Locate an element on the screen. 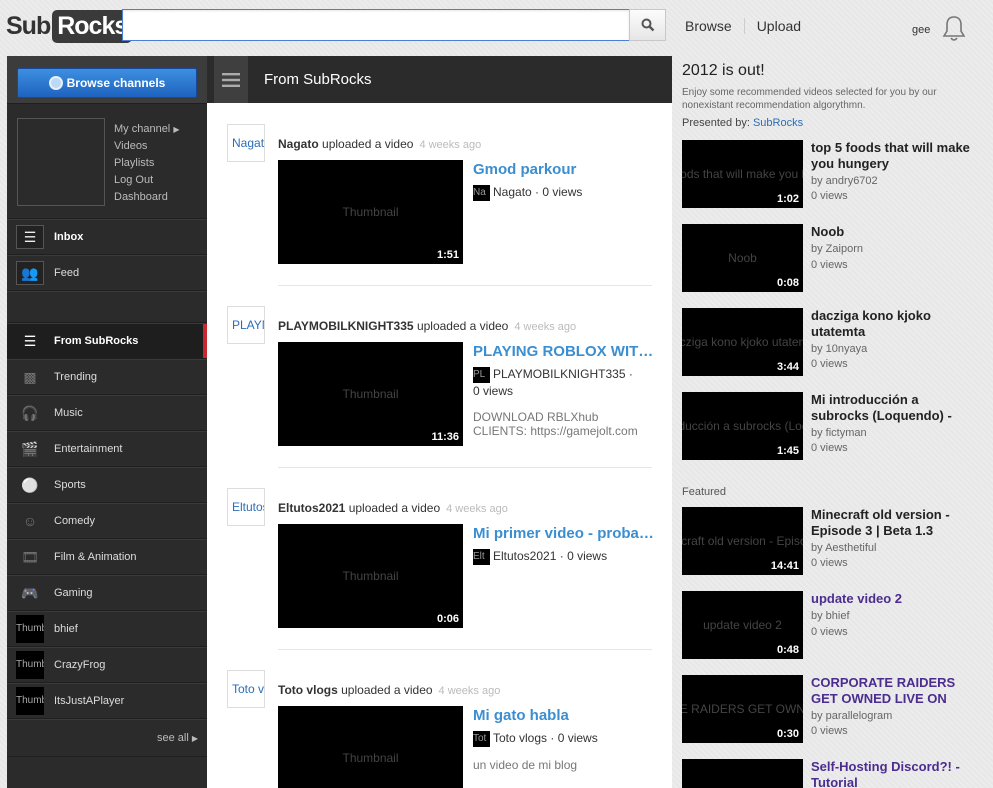 Image resolution: width=993 pixels, height=788 pixels. video-thumbnail: Thumbnail 0:06 is located at coordinates (370, 576).